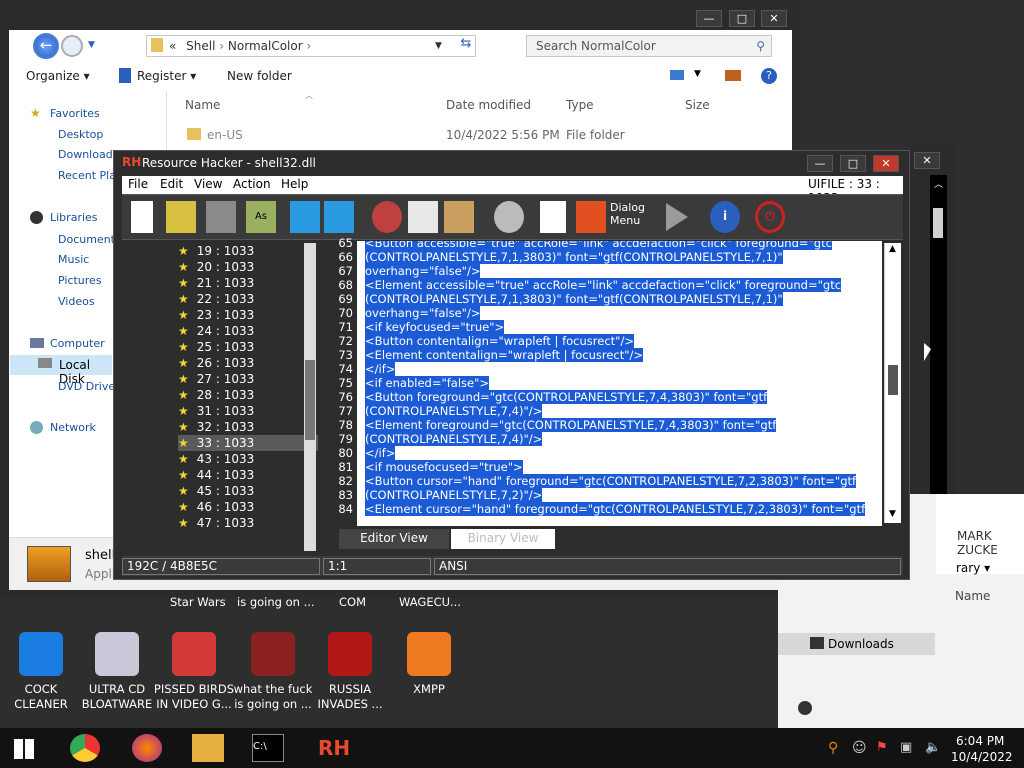 This screenshot has width=1024, height=768. Describe the element at coordinates (387, 217) in the screenshot. I see `cut-icon` at that location.